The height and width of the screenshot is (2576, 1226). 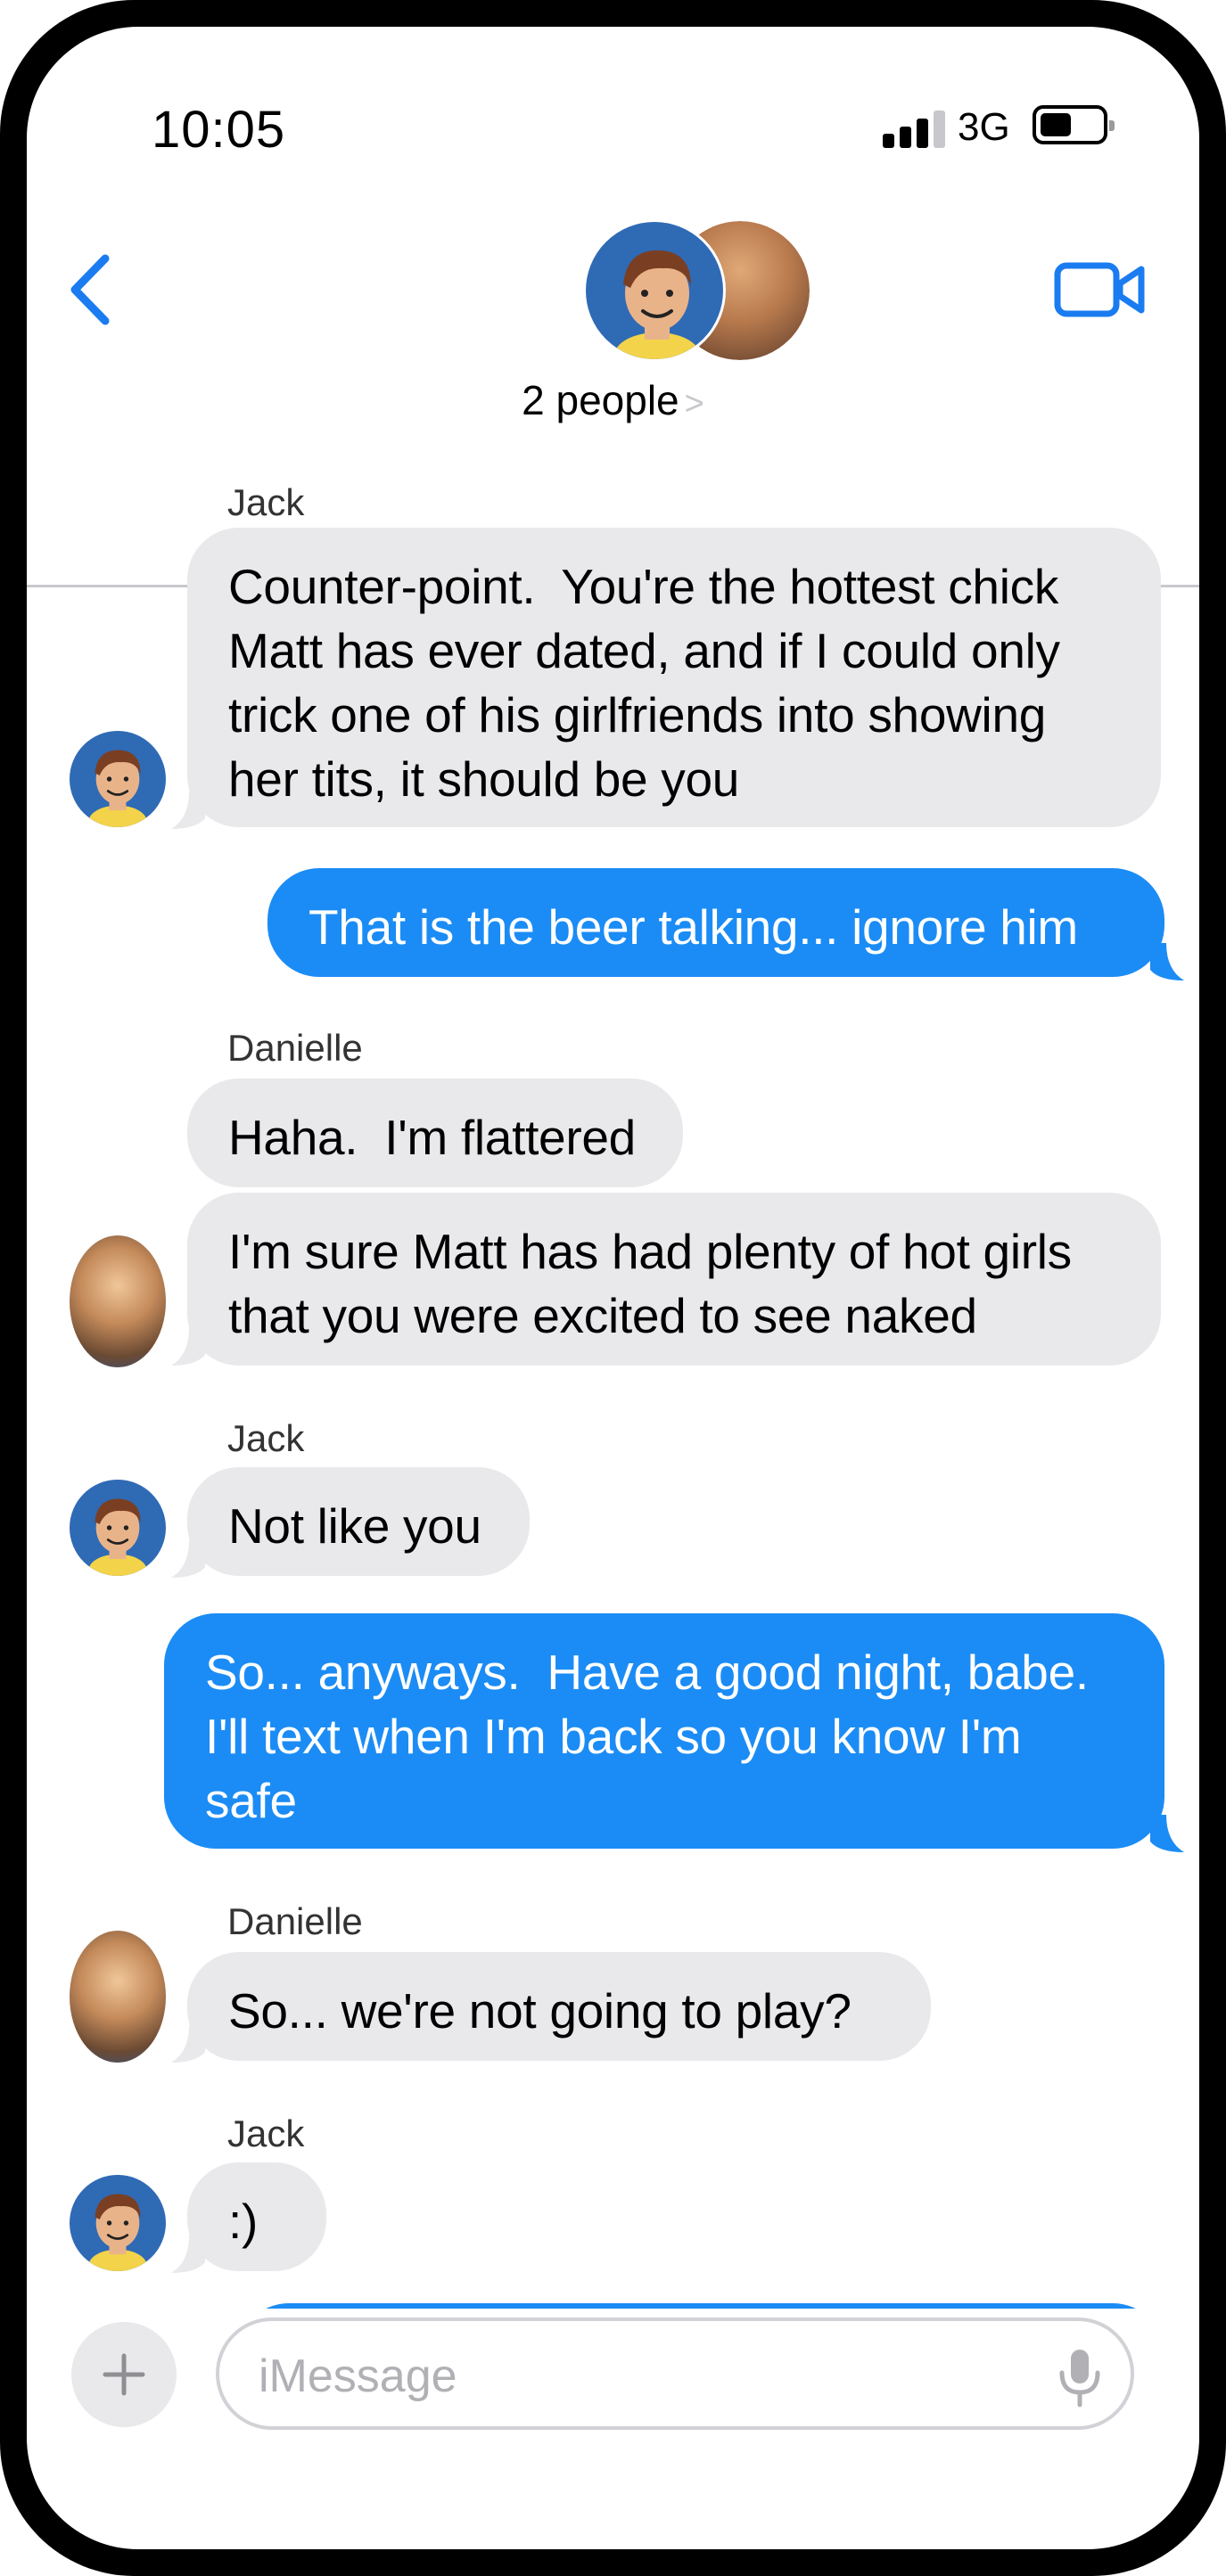 What do you see at coordinates (1101, 290) in the screenshot?
I see `video-call-icon` at bounding box center [1101, 290].